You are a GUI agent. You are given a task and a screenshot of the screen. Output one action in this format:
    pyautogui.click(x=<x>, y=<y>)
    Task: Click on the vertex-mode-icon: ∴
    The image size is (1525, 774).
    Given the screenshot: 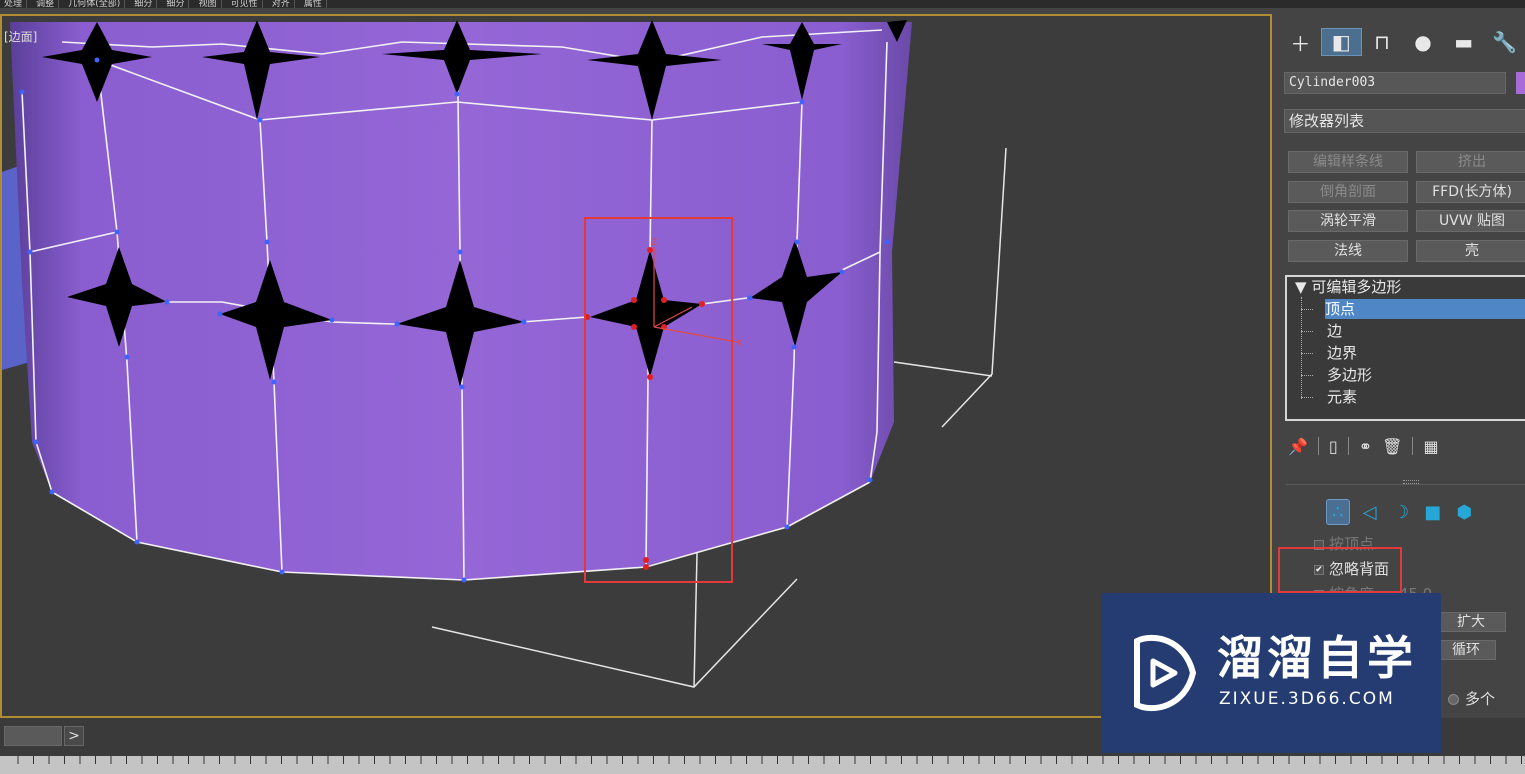 What is the action you would take?
    pyautogui.click(x=1338, y=512)
    